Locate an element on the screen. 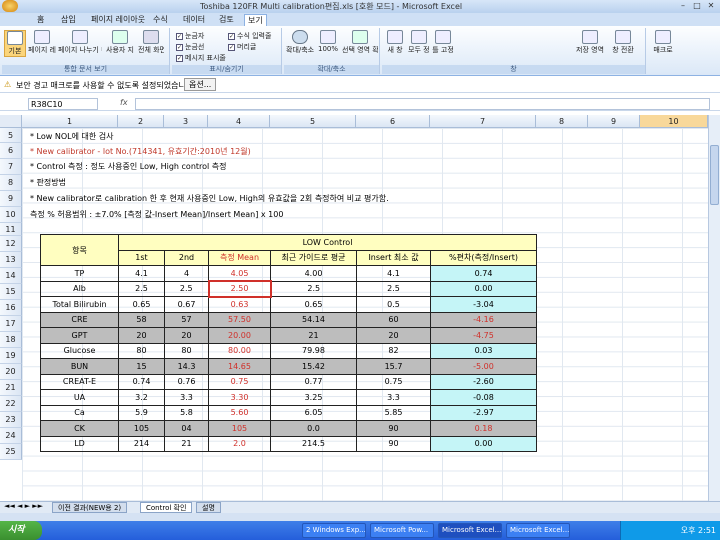  cell-v2: 0.76 is located at coordinates (186, 381).